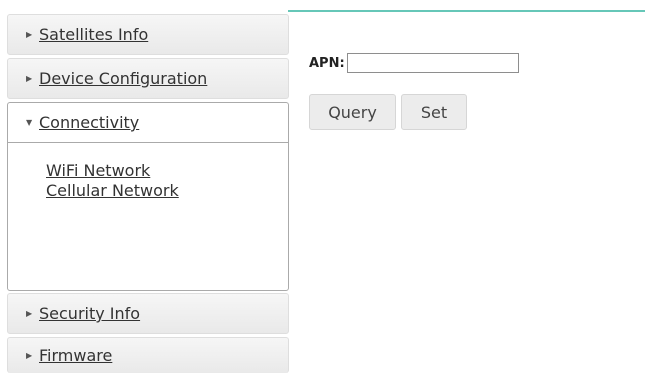  Describe the element at coordinates (148, 313) in the screenshot. I see `sidebar-item-security-info: ▶ Security Info` at that location.